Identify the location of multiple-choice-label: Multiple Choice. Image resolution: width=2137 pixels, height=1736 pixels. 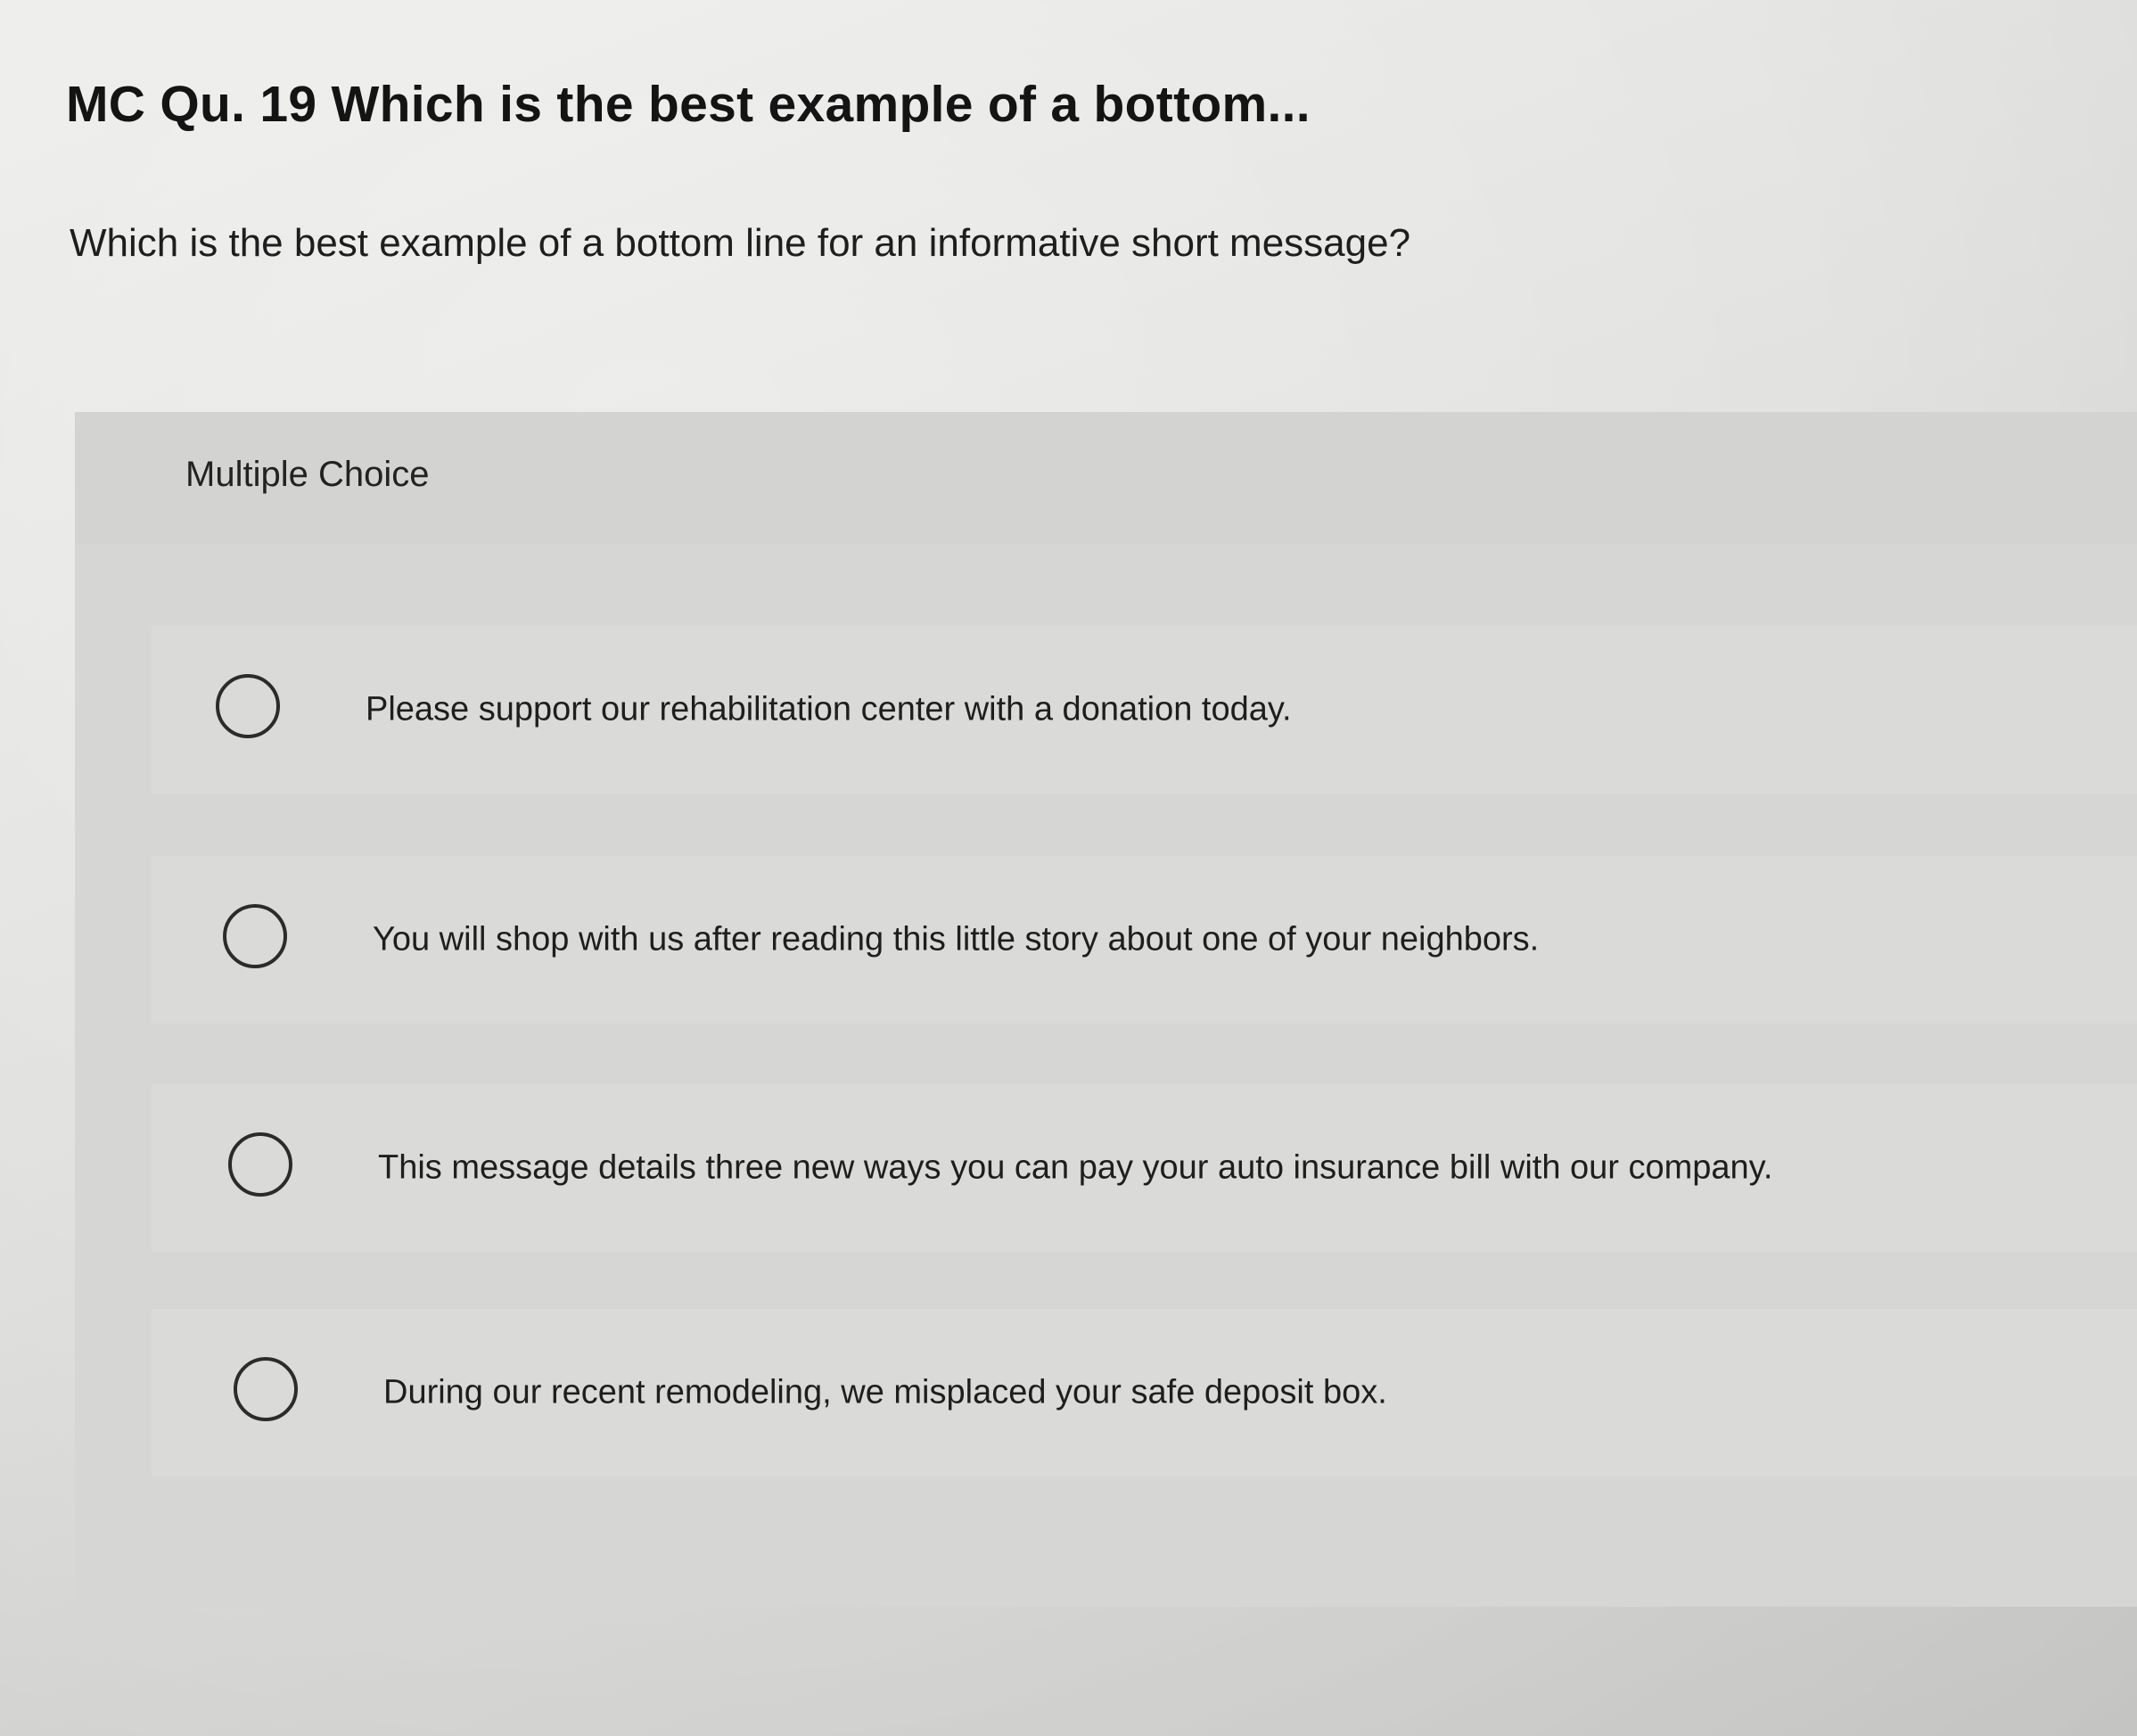
(307, 475).